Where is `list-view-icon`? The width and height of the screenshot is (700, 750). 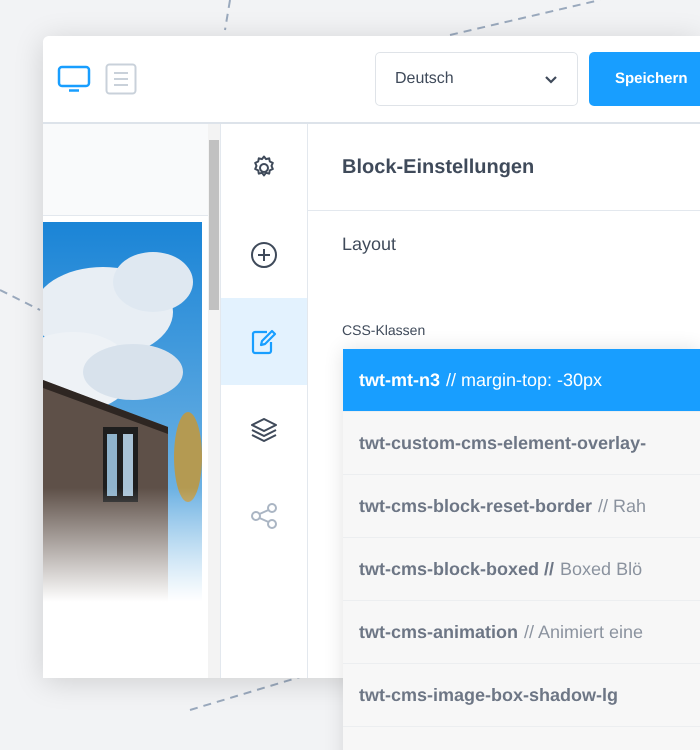
list-view-icon is located at coordinates (121, 79).